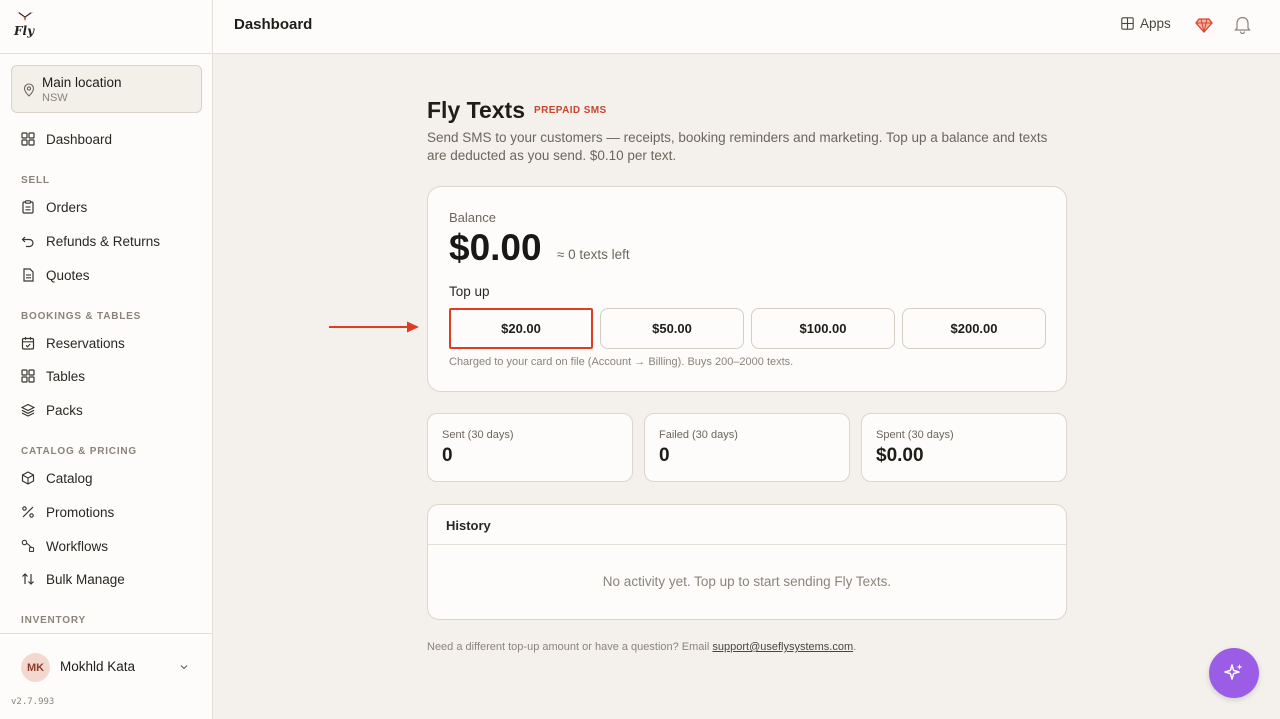  Describe the element at coordinates (374, 327) in the screenshot. I see `arrow-right-icon` at that location.